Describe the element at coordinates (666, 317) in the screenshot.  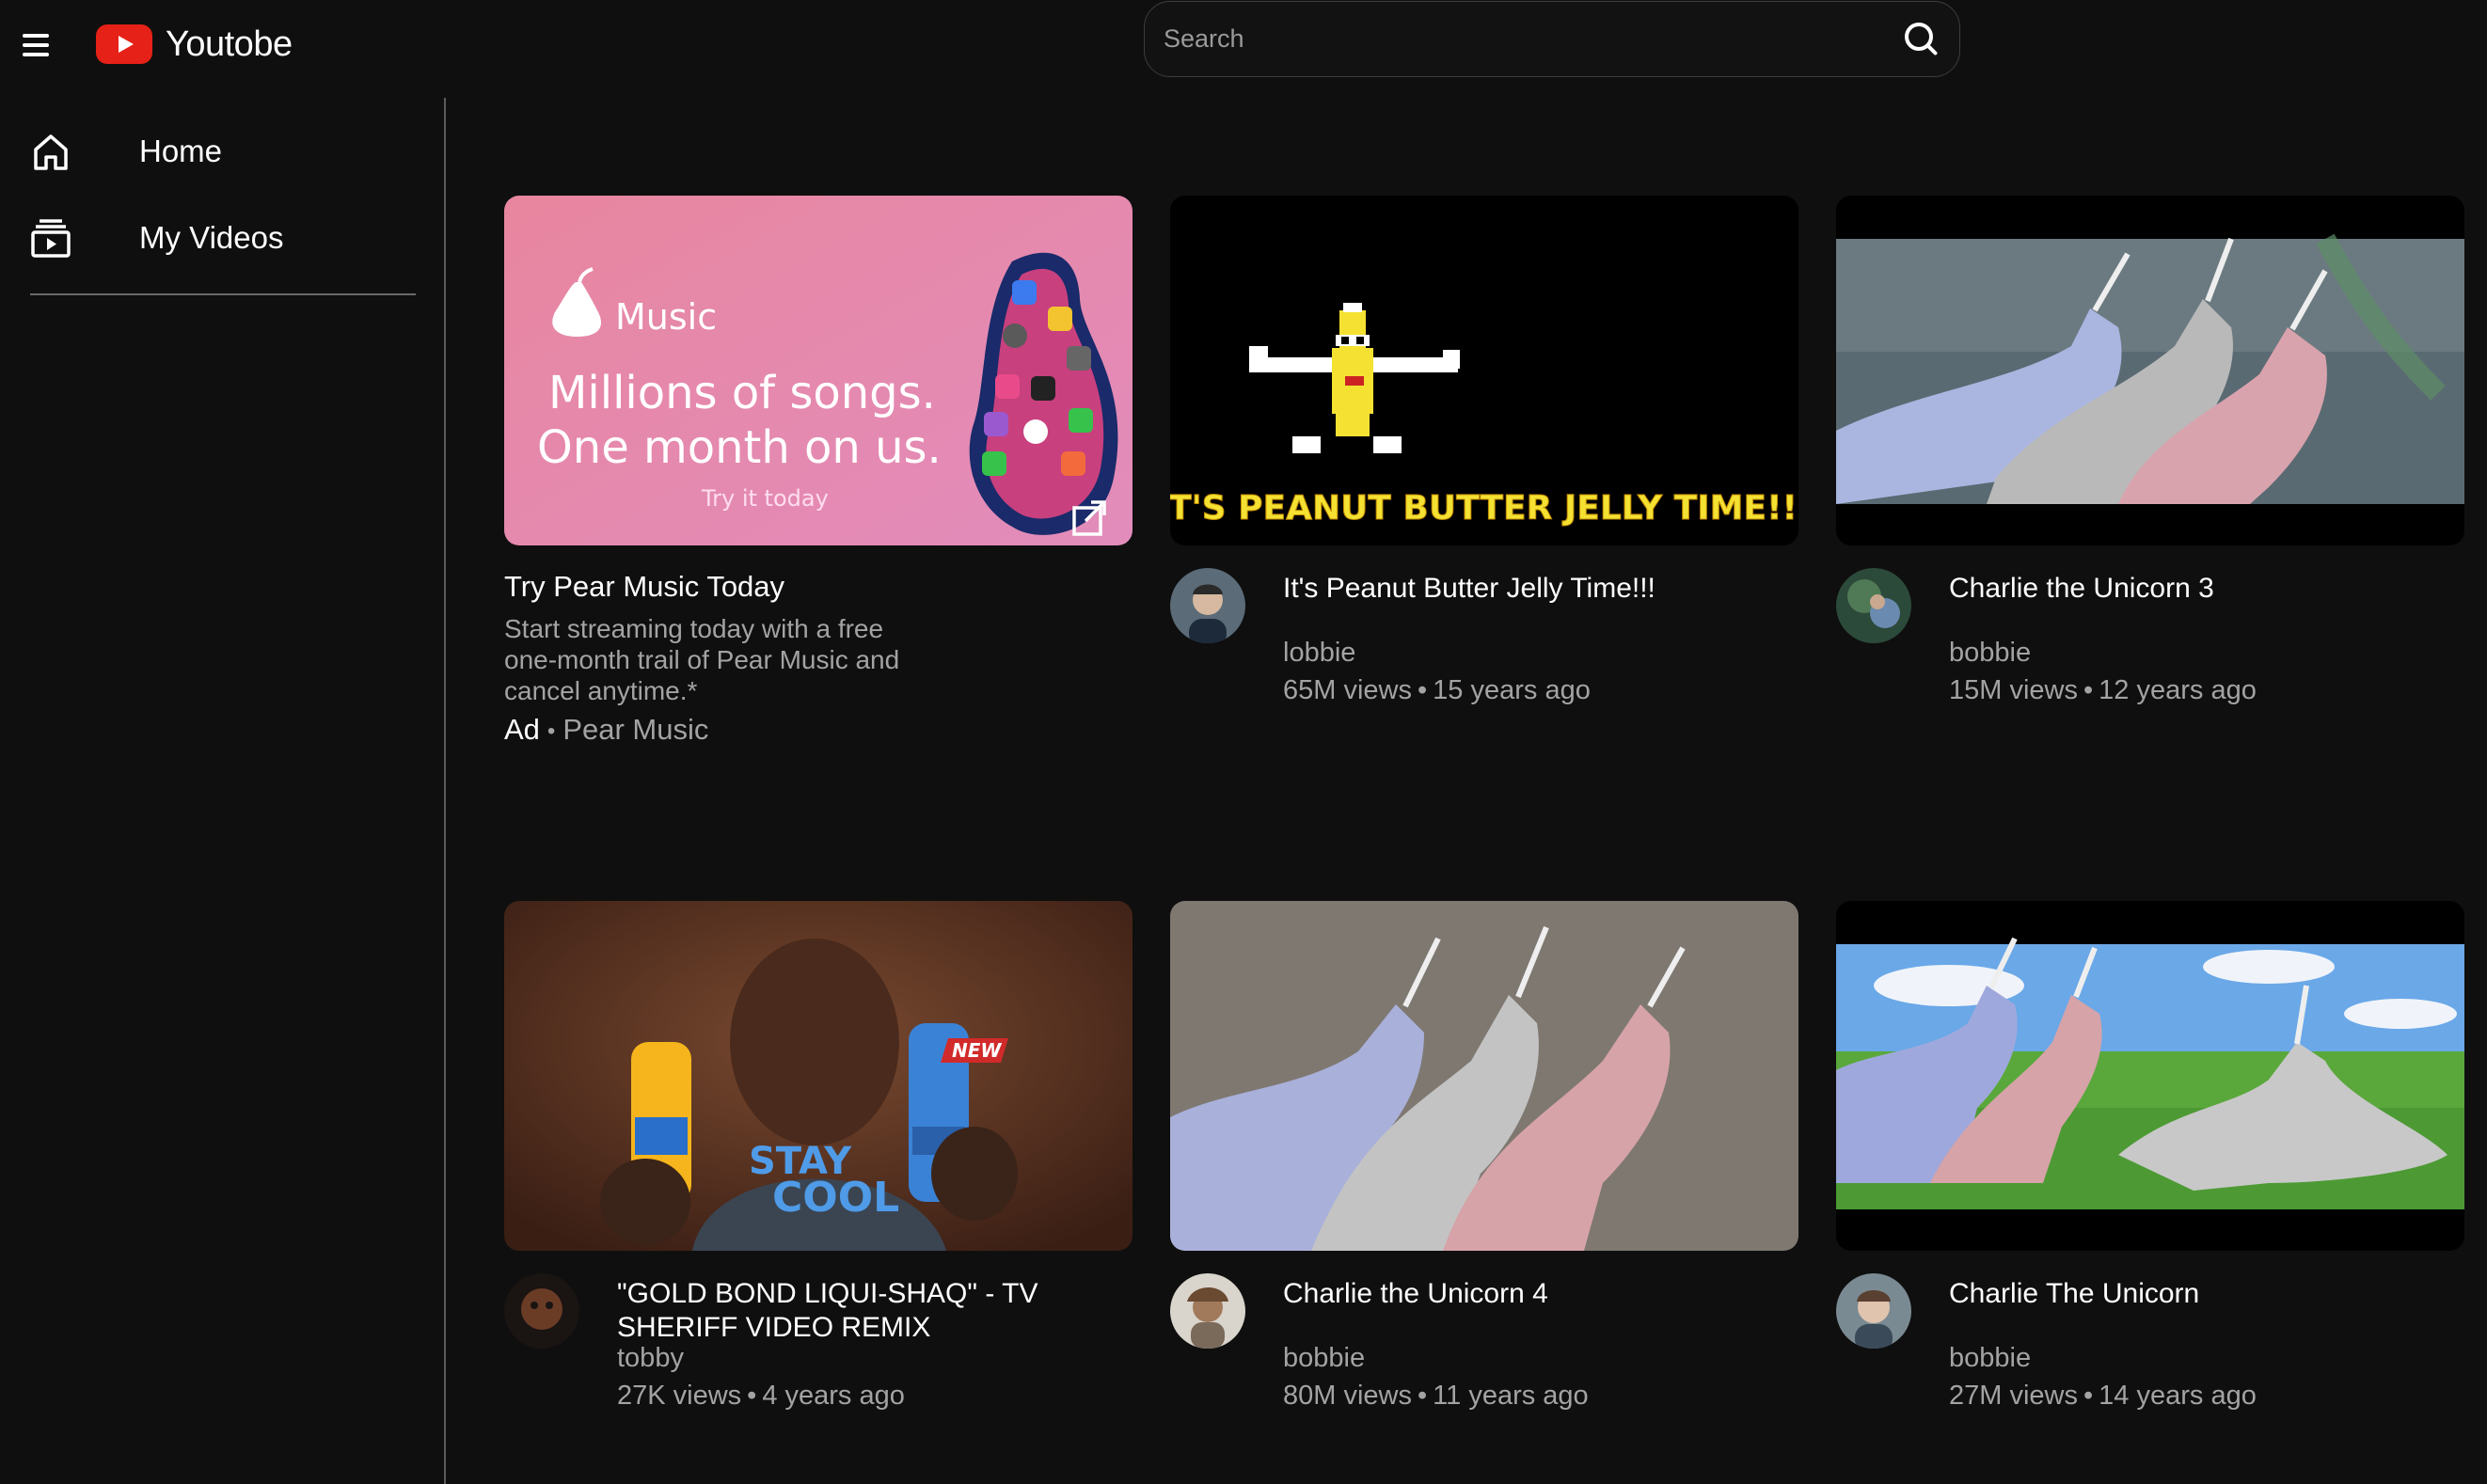
I see `ad-thumb-brand: Music` at that location.